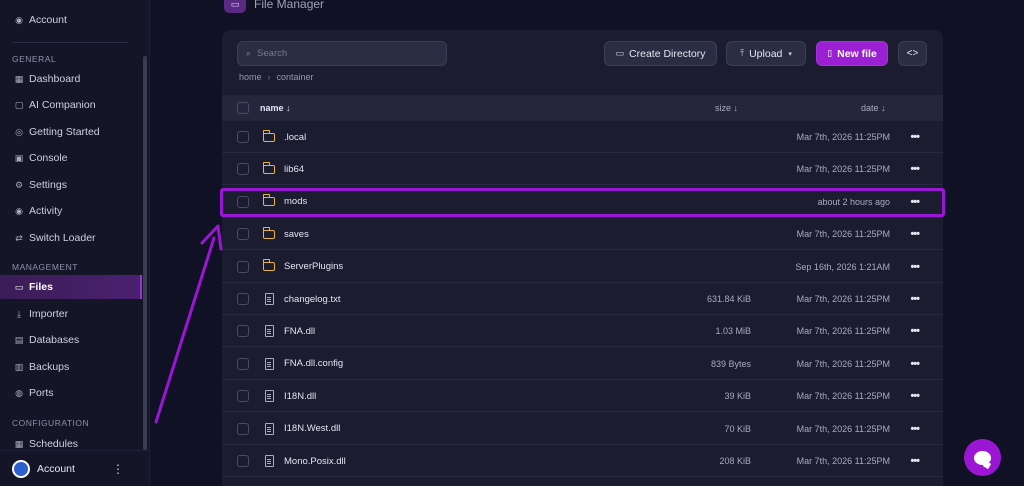 This screenshot has height=486, width=1024. I want to click on code-toggle-button: <>, so click(912, 53).